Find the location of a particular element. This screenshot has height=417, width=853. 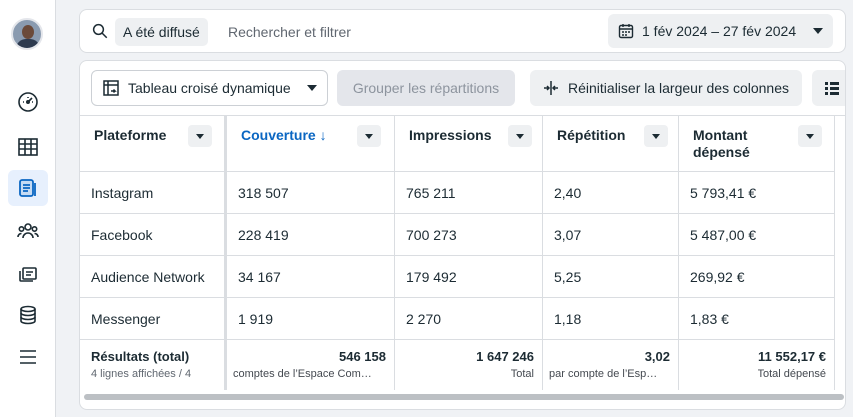

reset-column-width-label: Réinitialiser la largeur des colonnes is located at coordinates (679, 88).